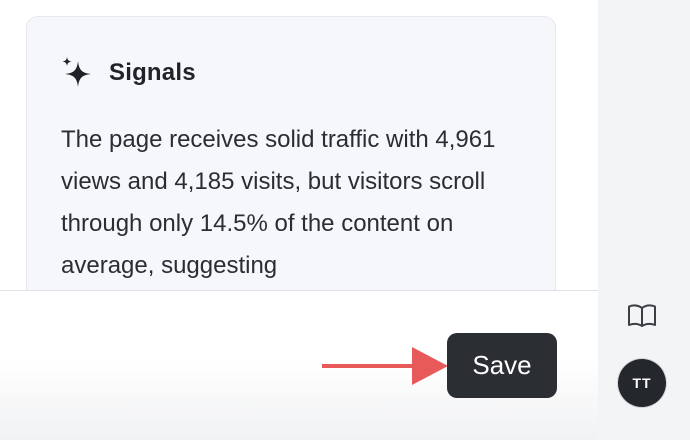 The height and width of the screenshot is (440, 690). Describe the element at coordinates (502, 365) in the screenshot. I see `save-button: Save` at that location.